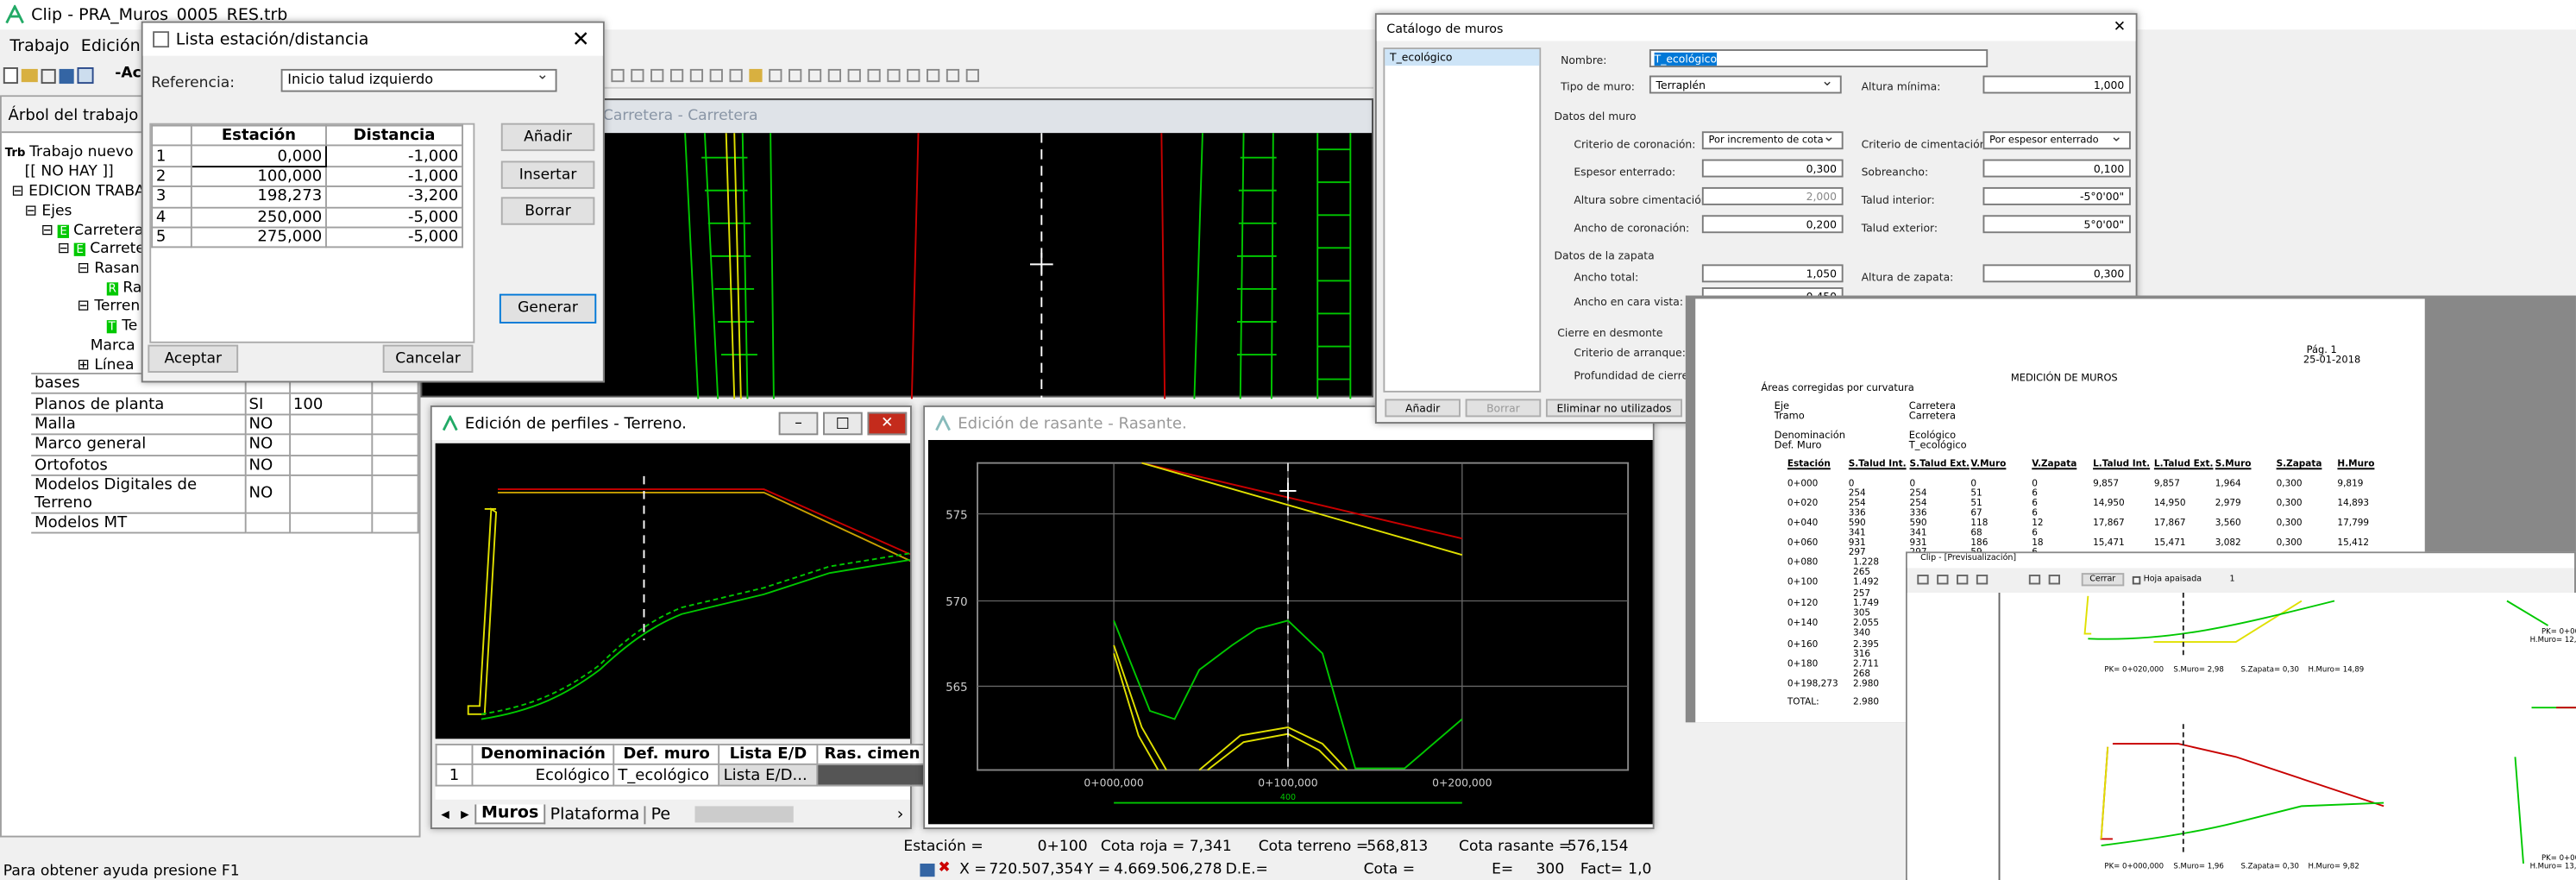  Describe the element at coordinates (1423, 409) in the screenshot. I see `catalogo-add-button: Añadir` at that location.